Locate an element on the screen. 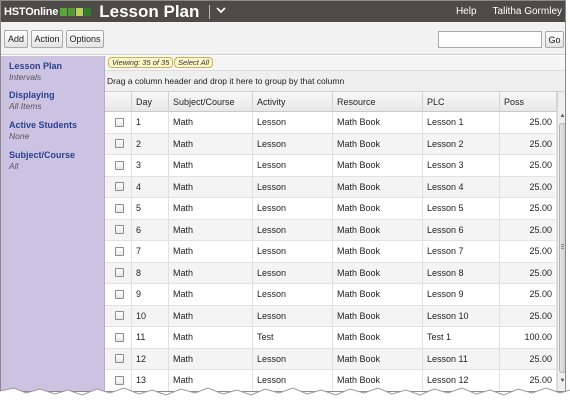  scrollbar-thumb is located at coordinates (562, 248).